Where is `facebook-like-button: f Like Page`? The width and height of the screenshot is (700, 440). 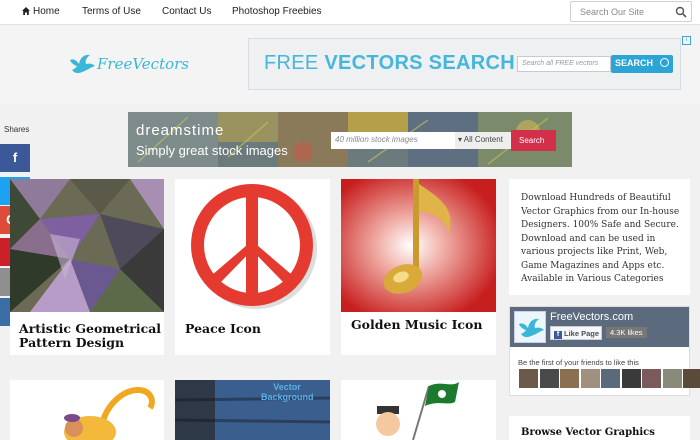
facebook-like-button: f Like Page is located at coordinates (576, 333).